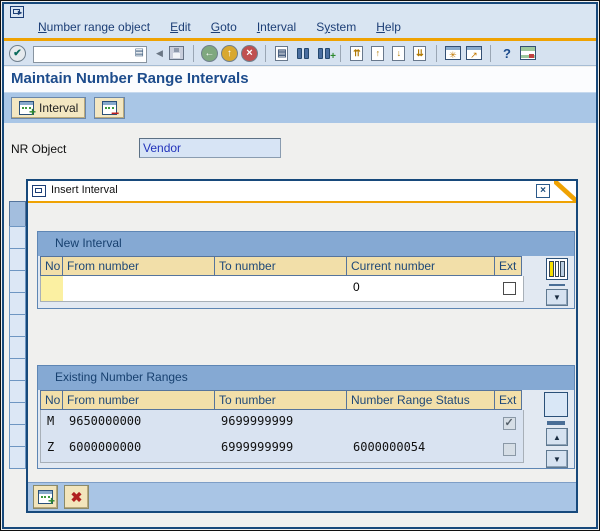 The image size is (600, 531). Describe the element at coordinates (556, 404) in the screenshot. I see `scrollbar-track` at that location.